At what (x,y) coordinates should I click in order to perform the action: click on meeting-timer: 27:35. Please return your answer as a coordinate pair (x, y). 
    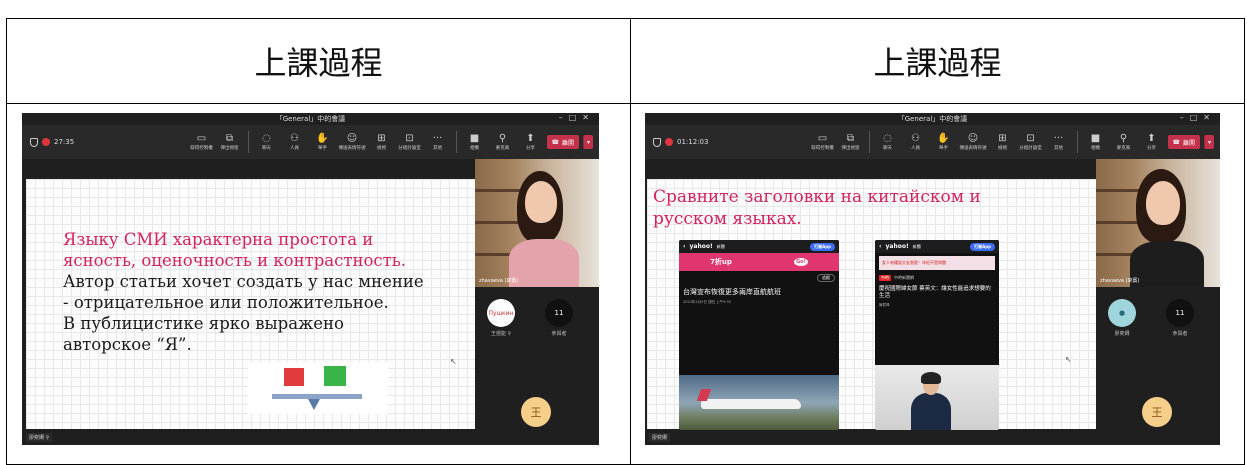
    Looking at the image, I should click on (64, 142).